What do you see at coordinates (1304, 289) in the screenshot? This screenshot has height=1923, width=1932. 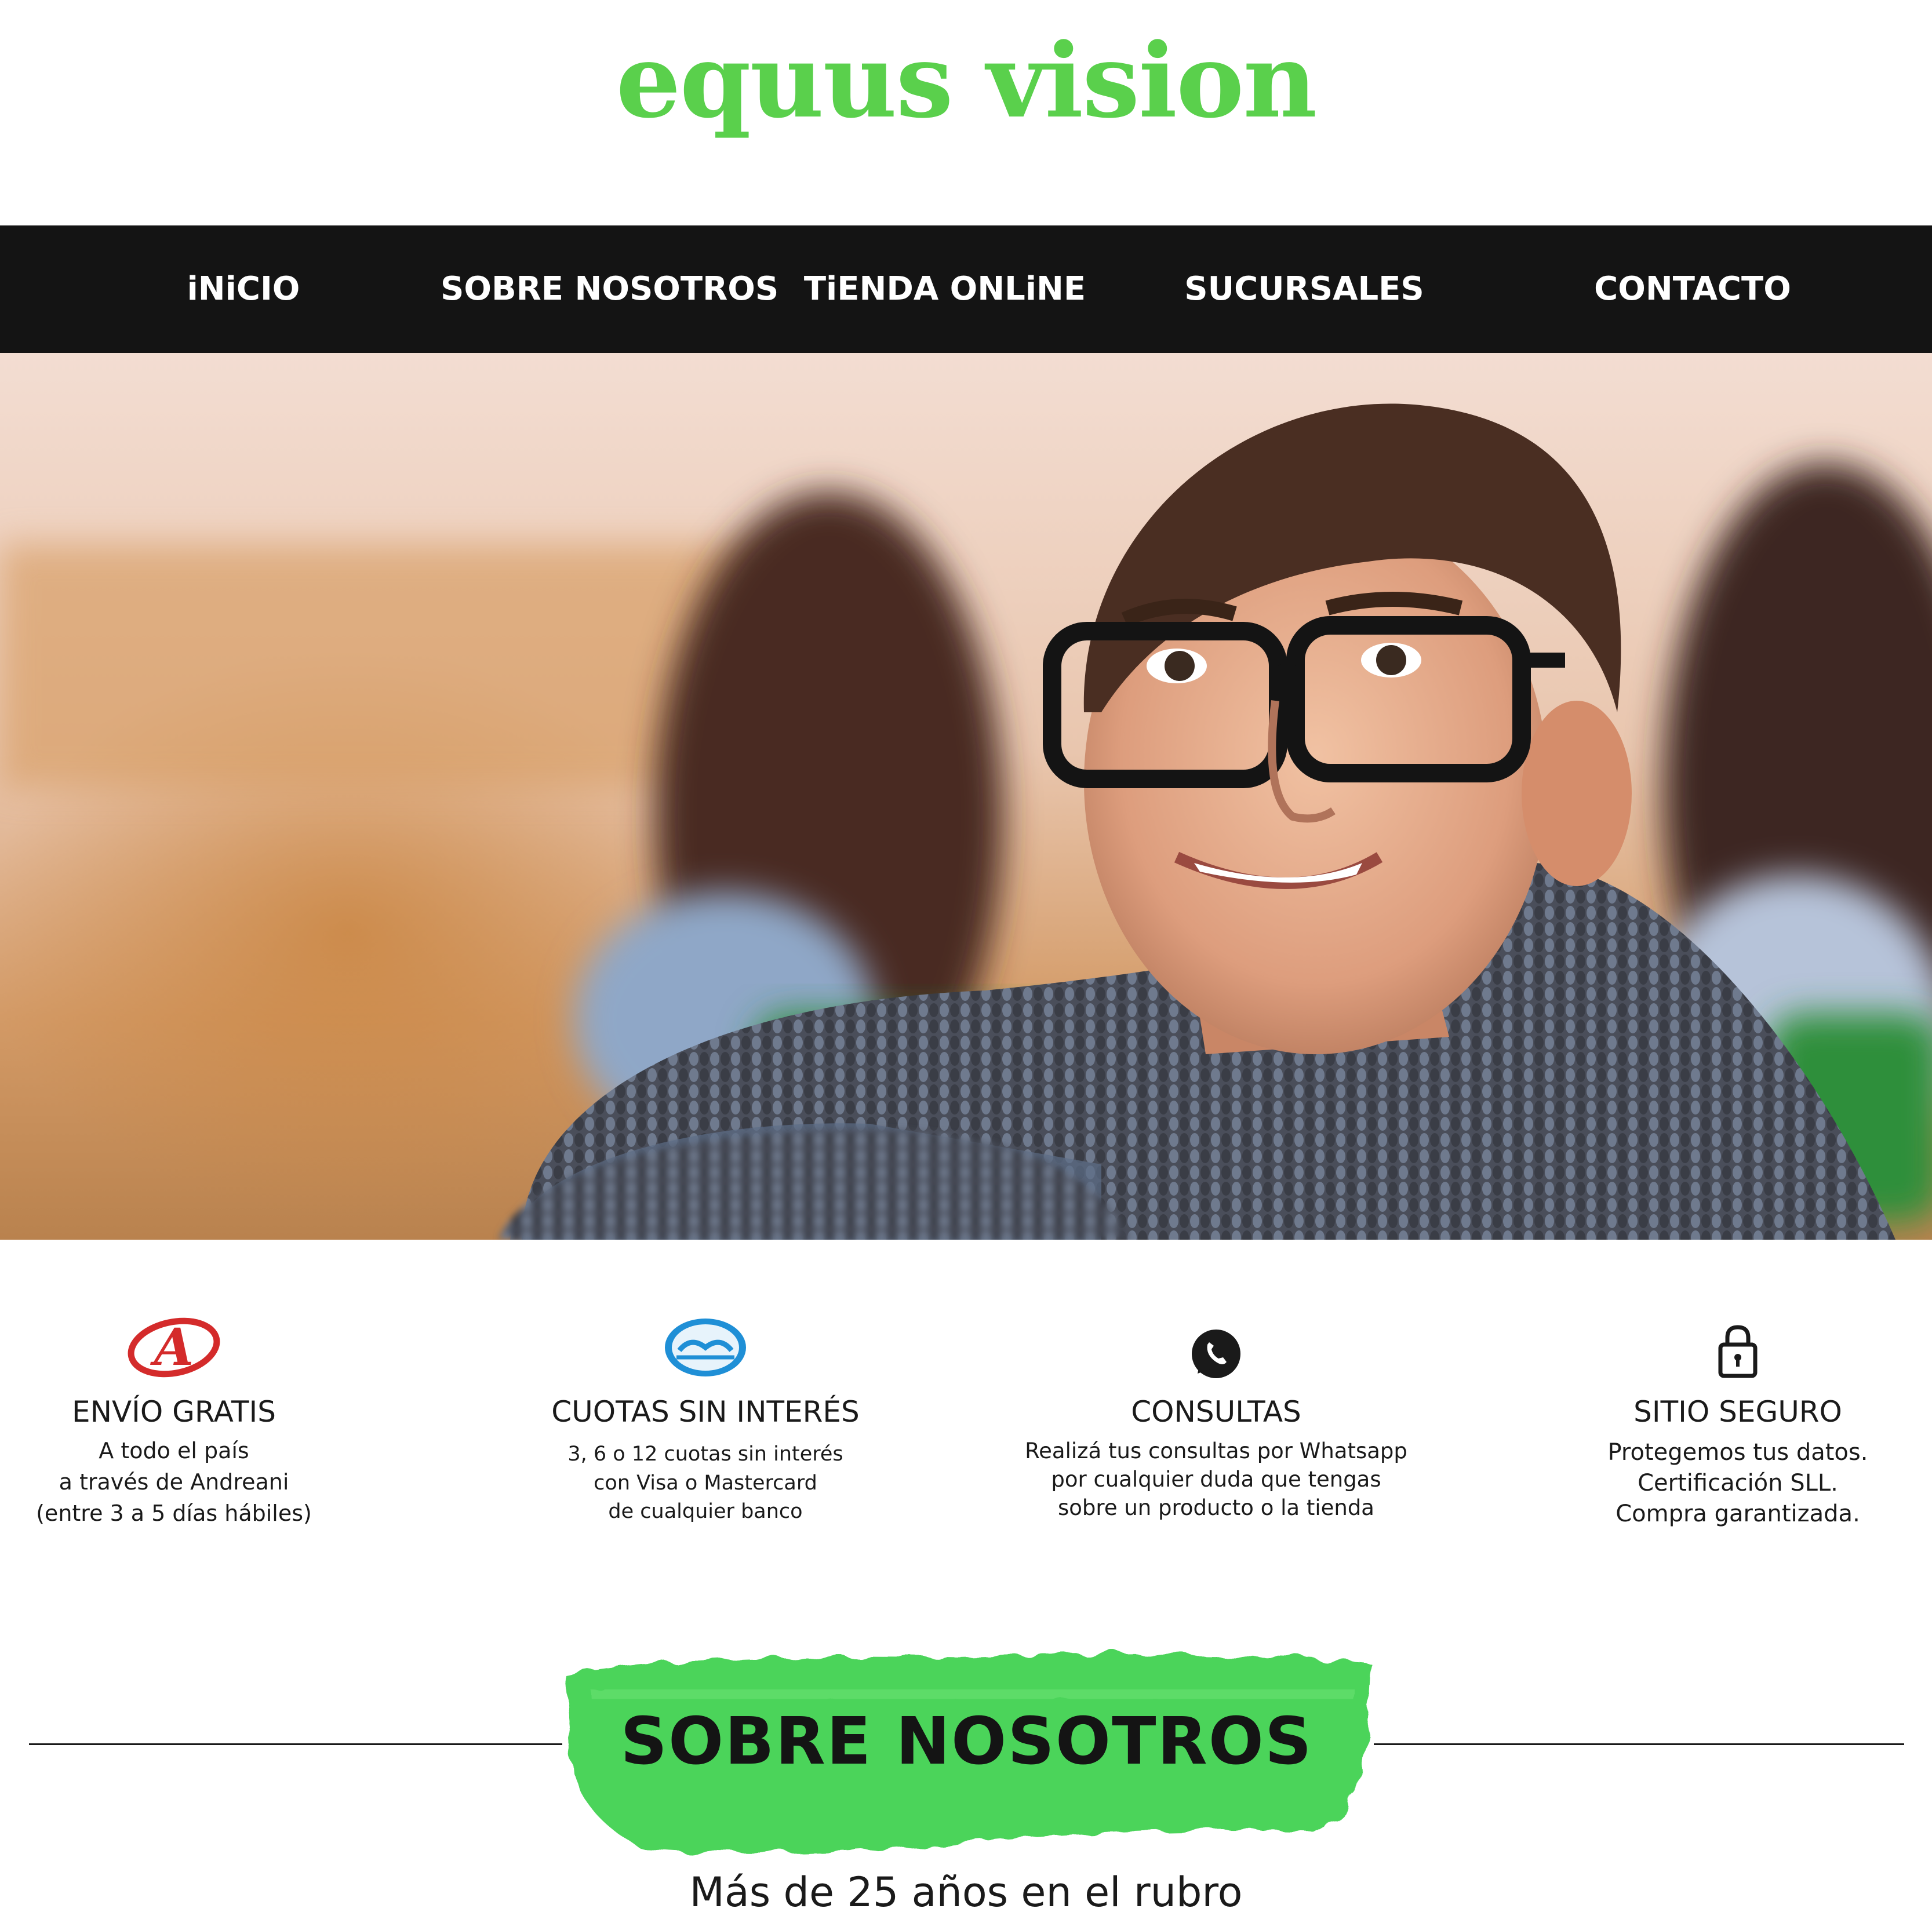 I see `nav-item-sucursales: SUCURSALES` at bounding box center [1304, 289].